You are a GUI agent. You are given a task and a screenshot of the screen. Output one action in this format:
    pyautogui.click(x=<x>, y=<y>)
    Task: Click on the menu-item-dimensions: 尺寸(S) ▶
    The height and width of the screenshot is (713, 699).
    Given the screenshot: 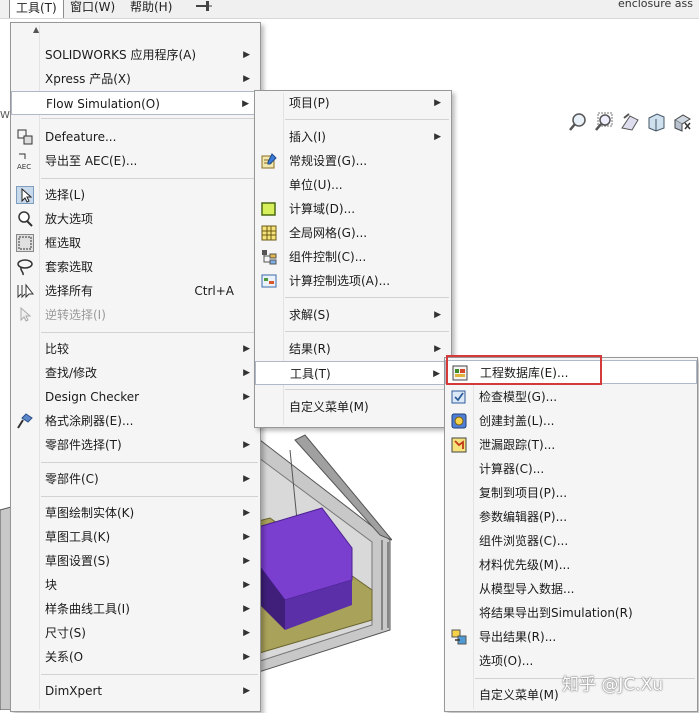 What is the action you would take?
    pyautogui.click(x=135, y=633)
    